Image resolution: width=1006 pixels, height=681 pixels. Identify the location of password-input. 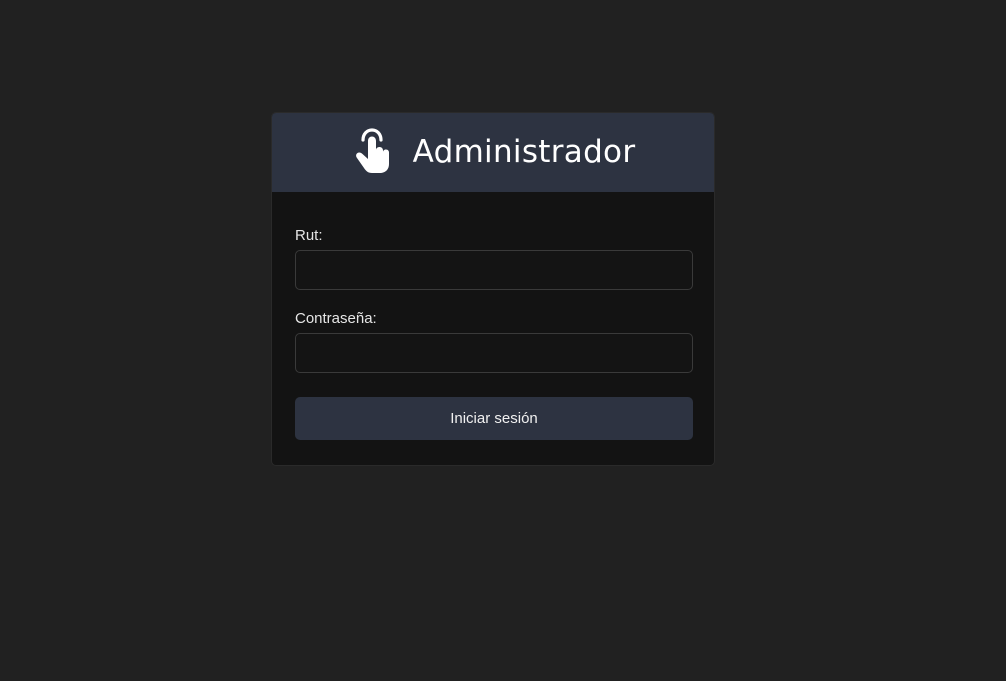
(494, 353).